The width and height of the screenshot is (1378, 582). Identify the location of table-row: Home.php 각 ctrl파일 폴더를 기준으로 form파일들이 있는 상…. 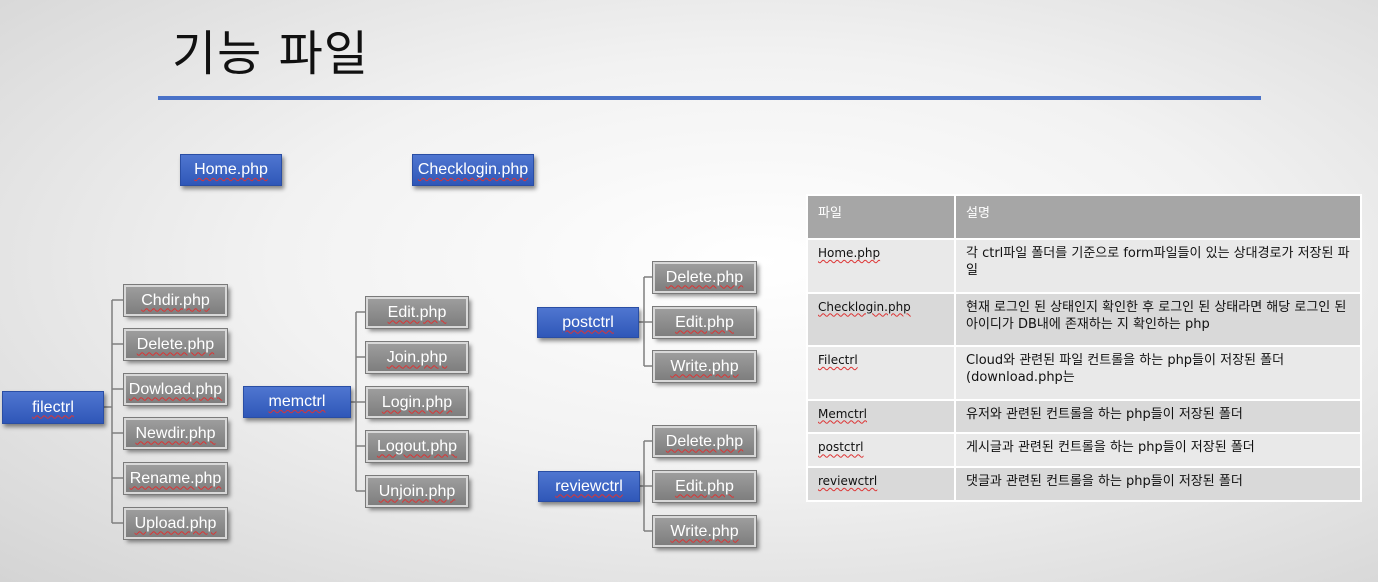
(1084, 266).